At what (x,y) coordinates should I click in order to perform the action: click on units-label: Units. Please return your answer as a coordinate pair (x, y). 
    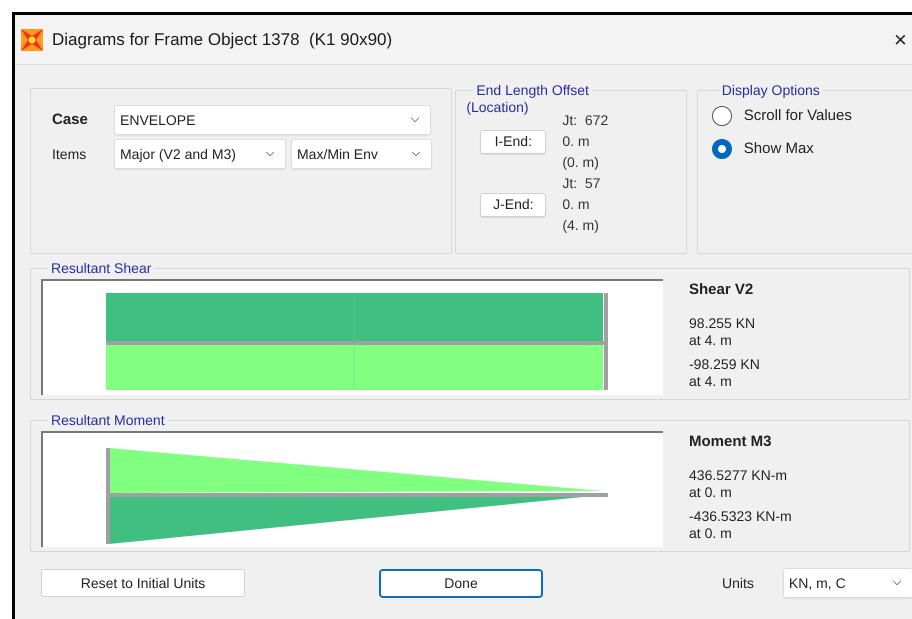
    Looking at the image, I should click on (738, 583).